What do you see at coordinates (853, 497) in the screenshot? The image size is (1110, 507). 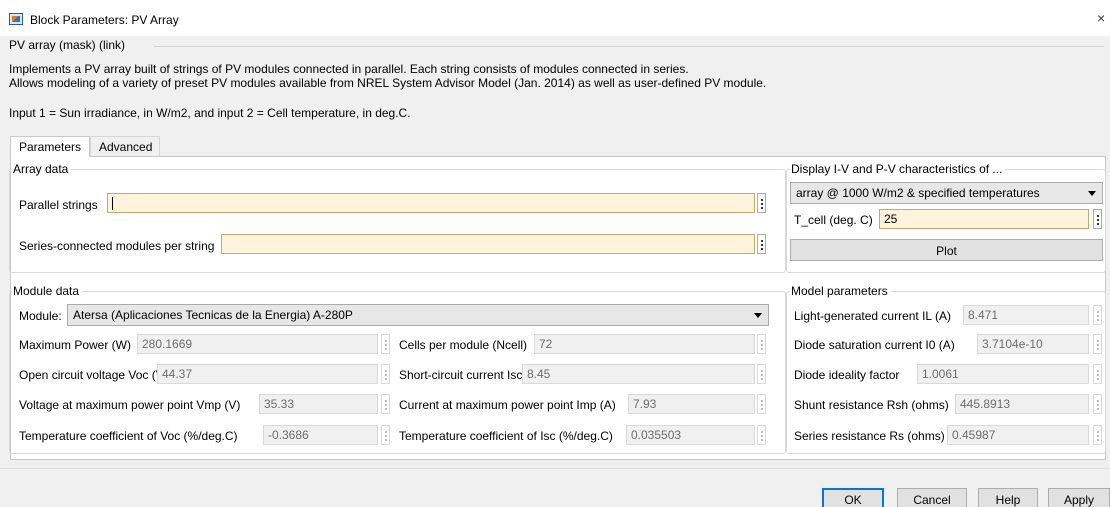 I see `ok-button: OK` at bounding box center [853, 497].